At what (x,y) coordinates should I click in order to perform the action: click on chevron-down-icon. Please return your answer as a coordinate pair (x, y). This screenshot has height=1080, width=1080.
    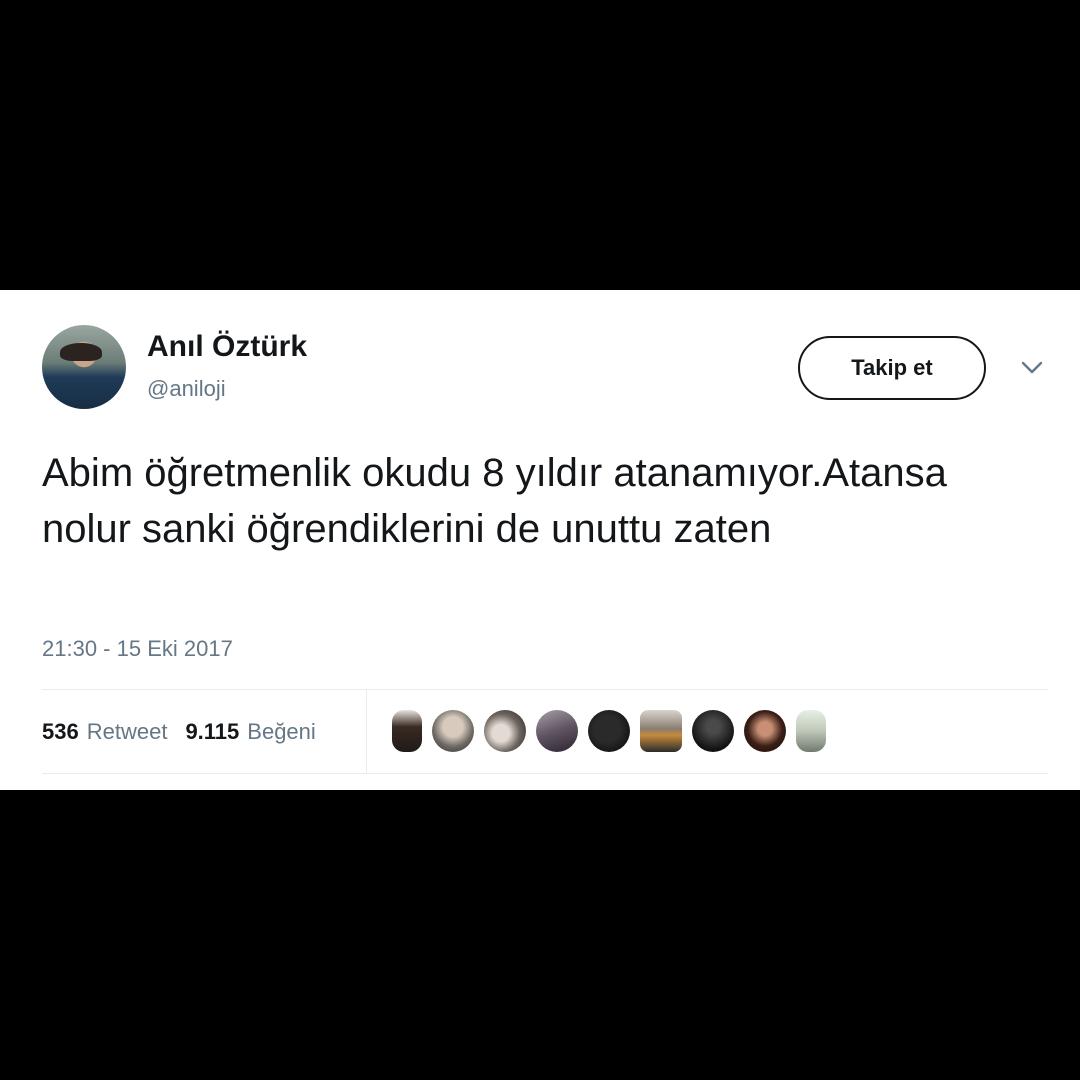
    Looking at the image, I should click on (1032, 368).